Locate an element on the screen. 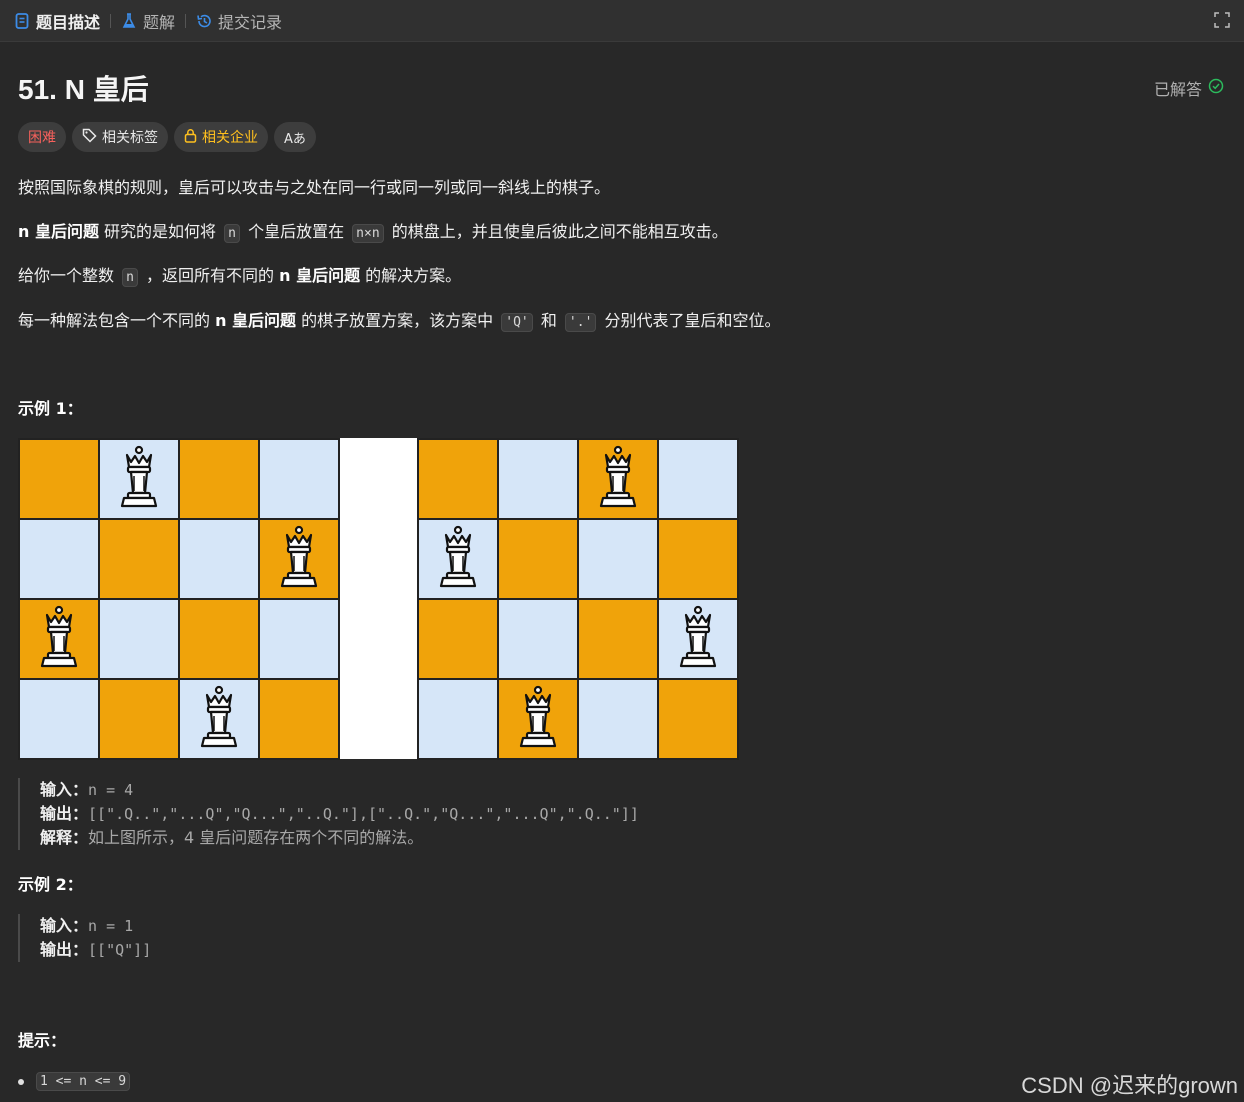 The width and height of the screenshot is (1244, 1102). text: 给你一个整数 is located at coordinates (69, 275).